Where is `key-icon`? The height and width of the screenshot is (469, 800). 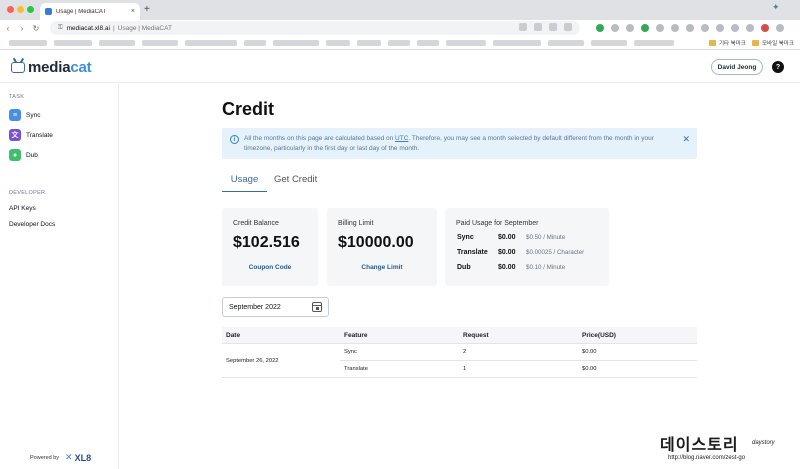 key-icon is located at coordinates (523, 27).